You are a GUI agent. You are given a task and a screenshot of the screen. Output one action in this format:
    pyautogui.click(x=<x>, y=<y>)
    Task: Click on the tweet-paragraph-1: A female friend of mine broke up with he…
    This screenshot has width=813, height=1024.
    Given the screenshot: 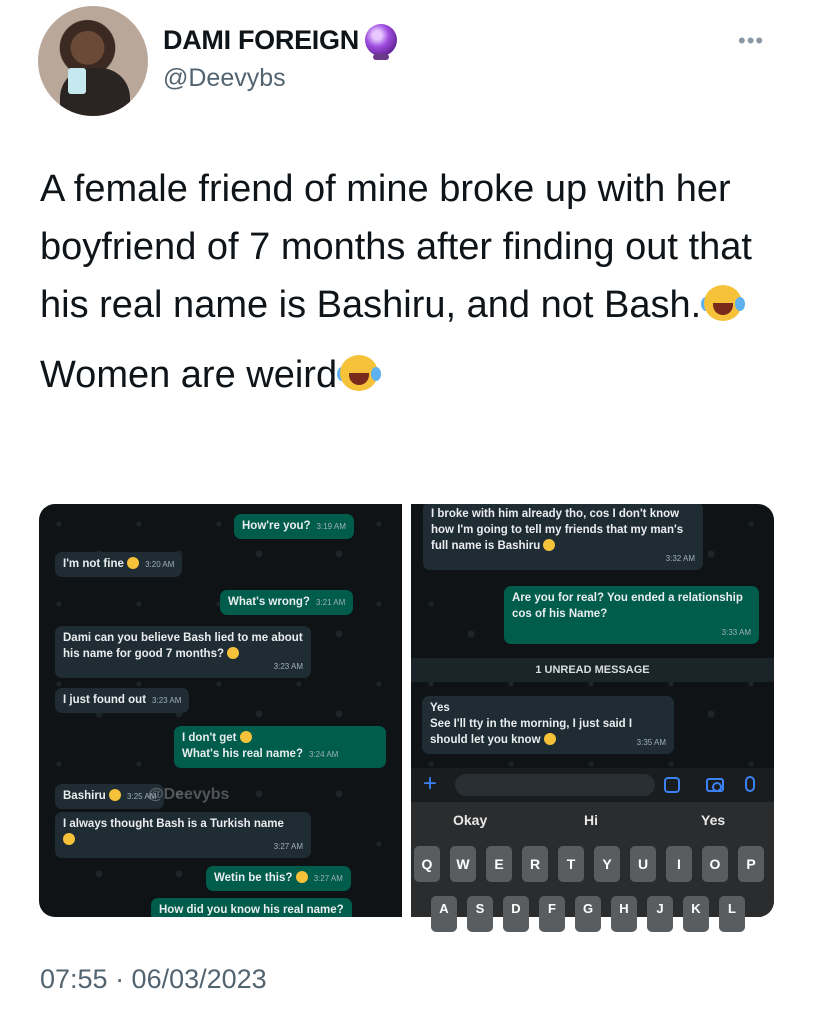 What is the action you would take?
    pyautogui.click(x=396, y=247)
    